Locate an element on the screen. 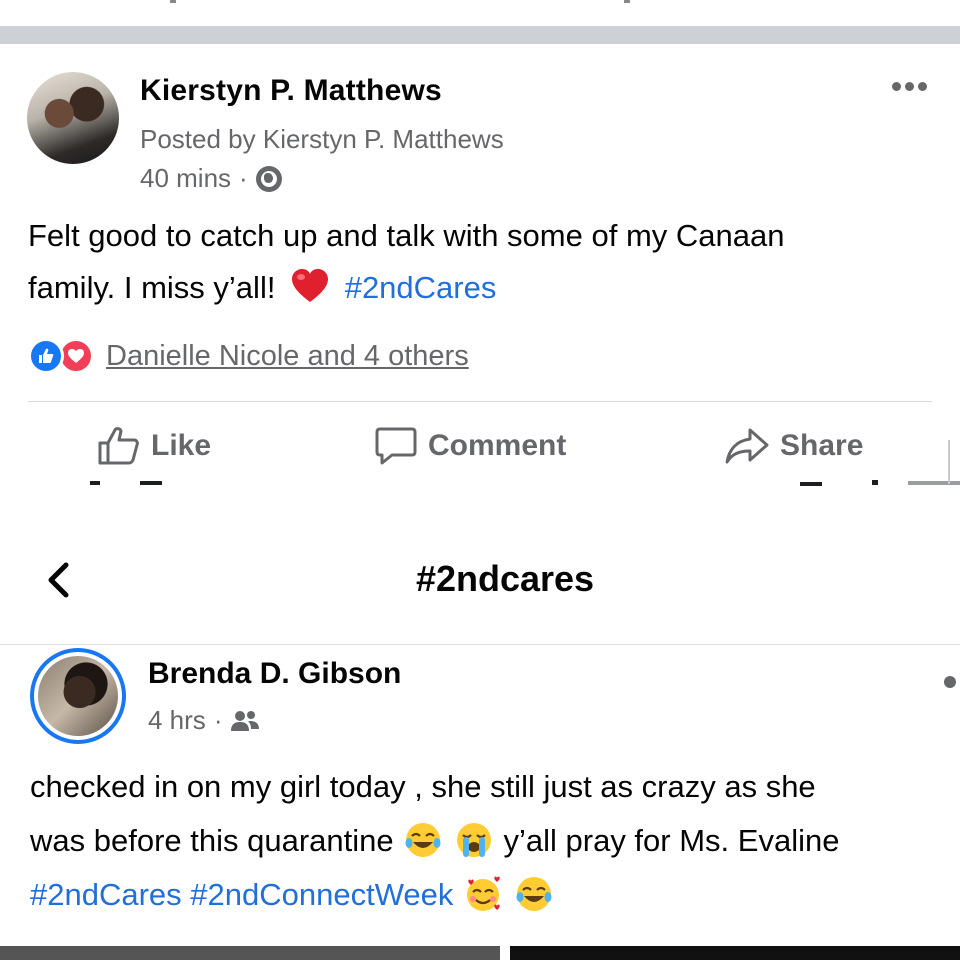  smiling-face-with-hearts-emoji-icon is located at coordinates (483, 893).